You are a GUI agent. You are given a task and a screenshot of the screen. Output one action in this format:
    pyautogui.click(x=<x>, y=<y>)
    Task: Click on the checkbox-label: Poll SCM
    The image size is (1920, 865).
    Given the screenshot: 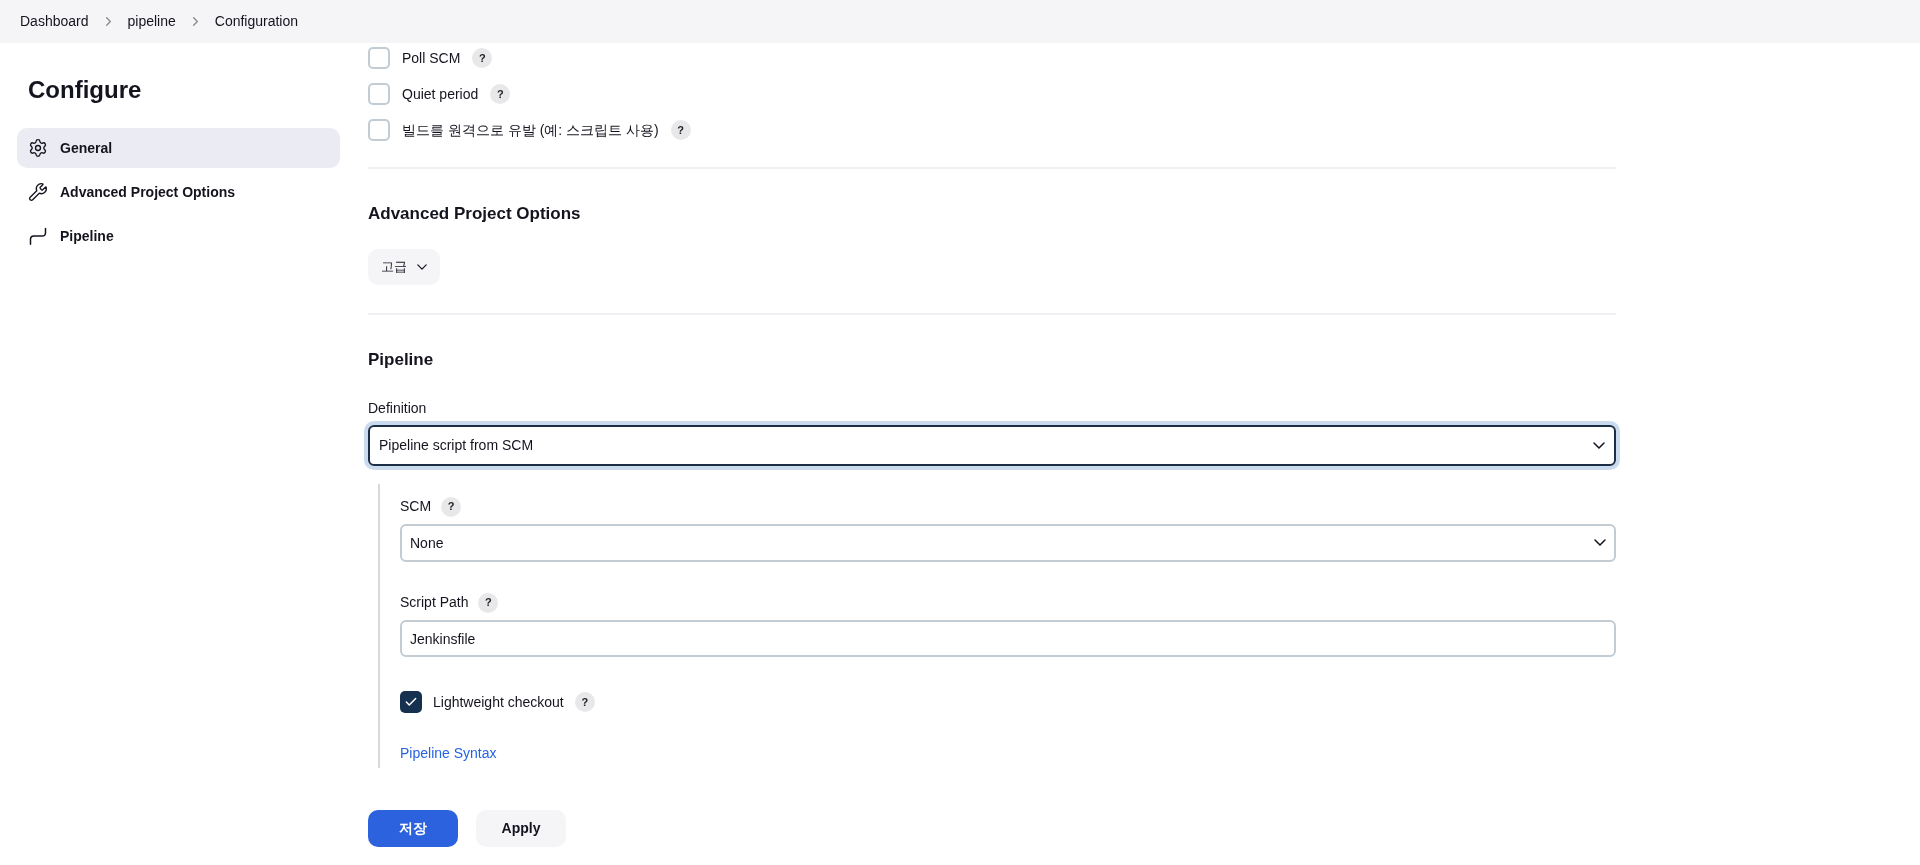 What is the action you would take?
    pyautogui.click(x=431, y=58)
    